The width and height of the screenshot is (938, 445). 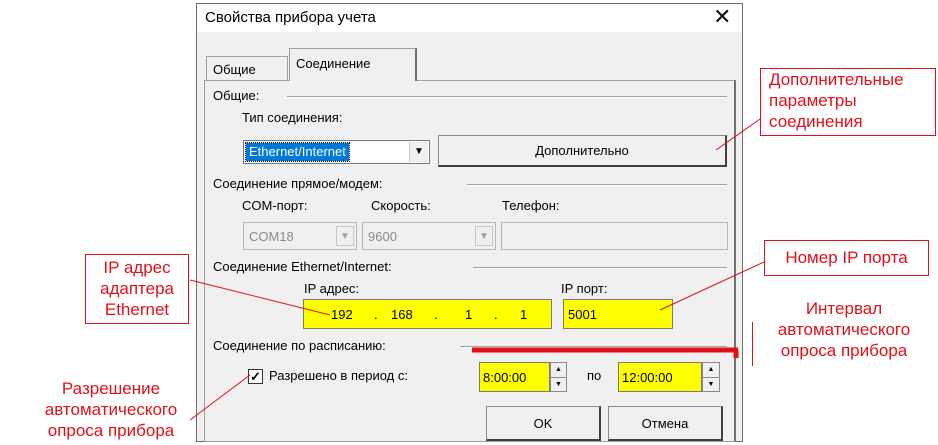 I want to click on leader-line-ip-port, so click(x=712, y=286).